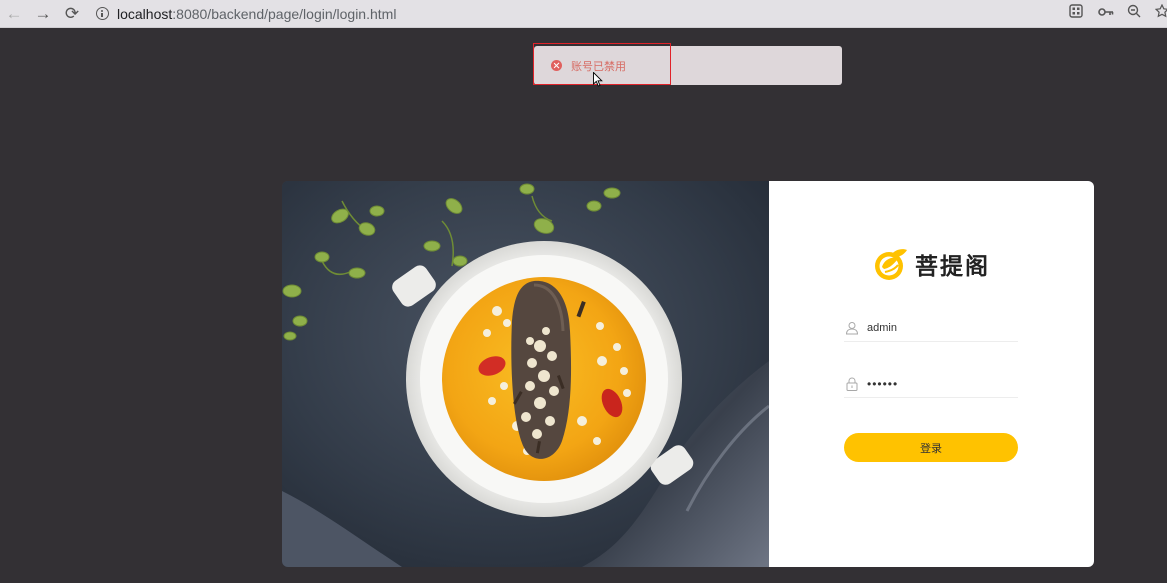  What do you see at coordinates (1076, 14) in the screenshot?
I see `apps-grid-icon` at bounding box center [1076, 14].